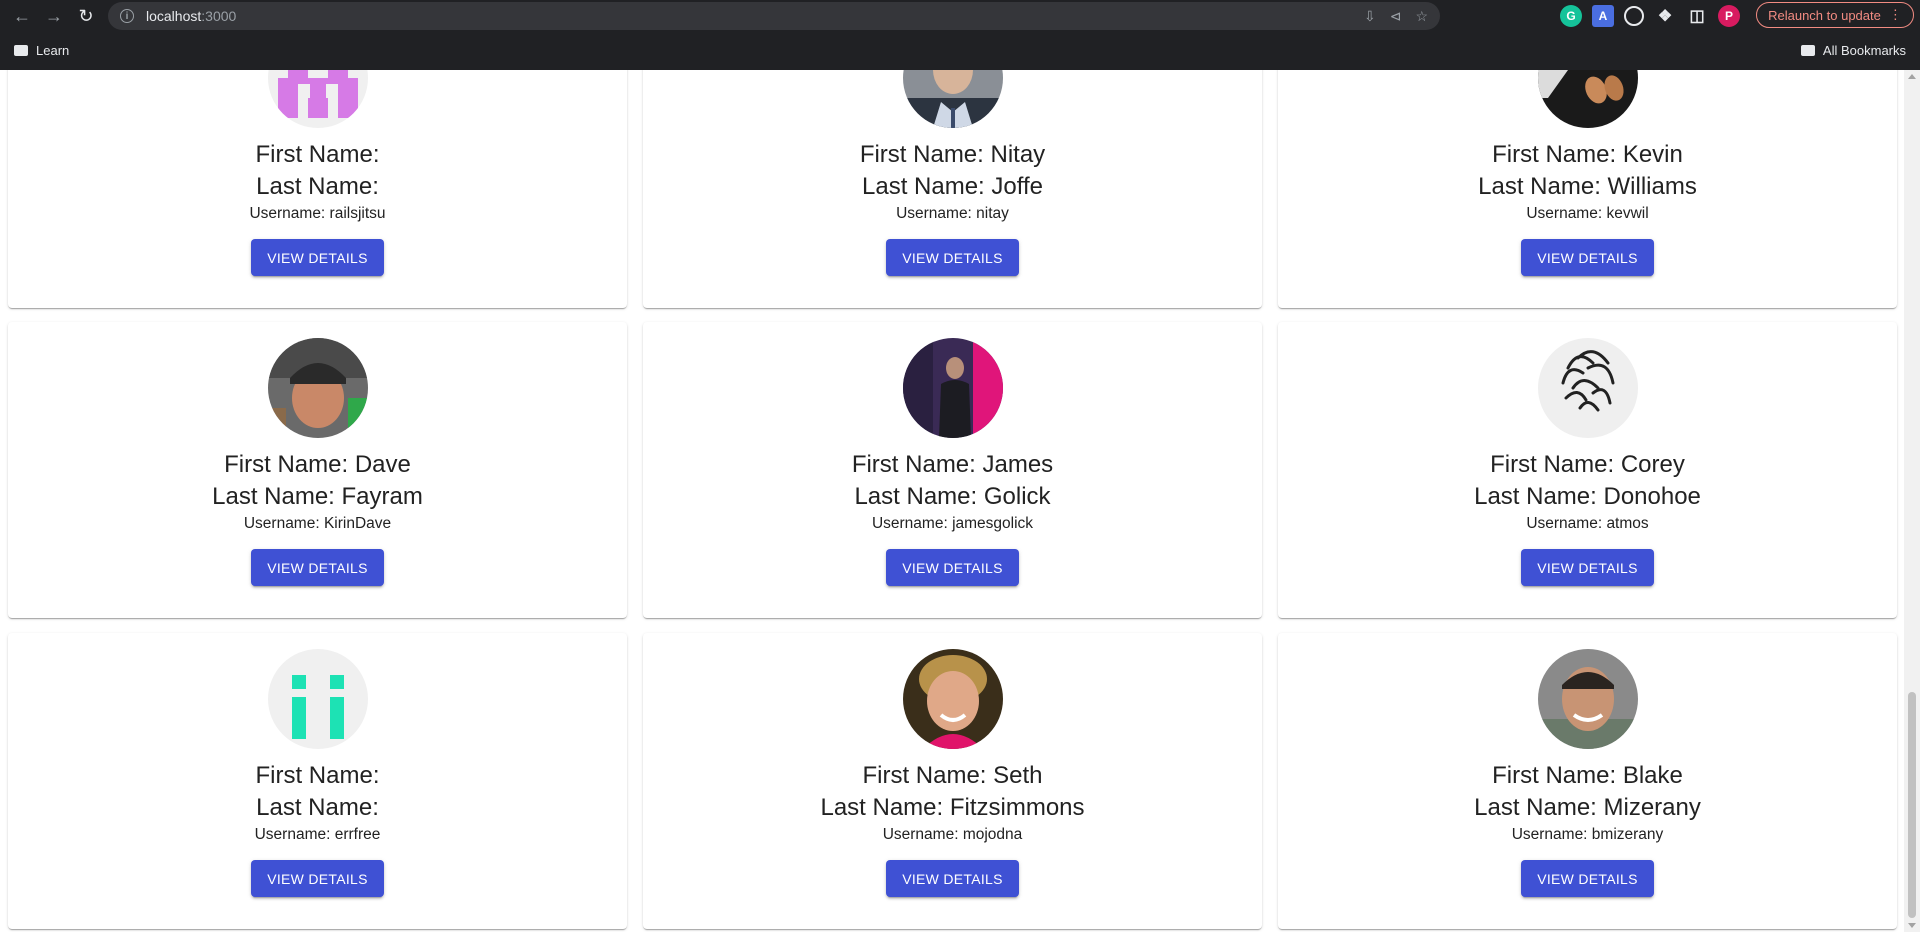  I want to click on last-name: Last Name: Williams, so click(1587, 186).